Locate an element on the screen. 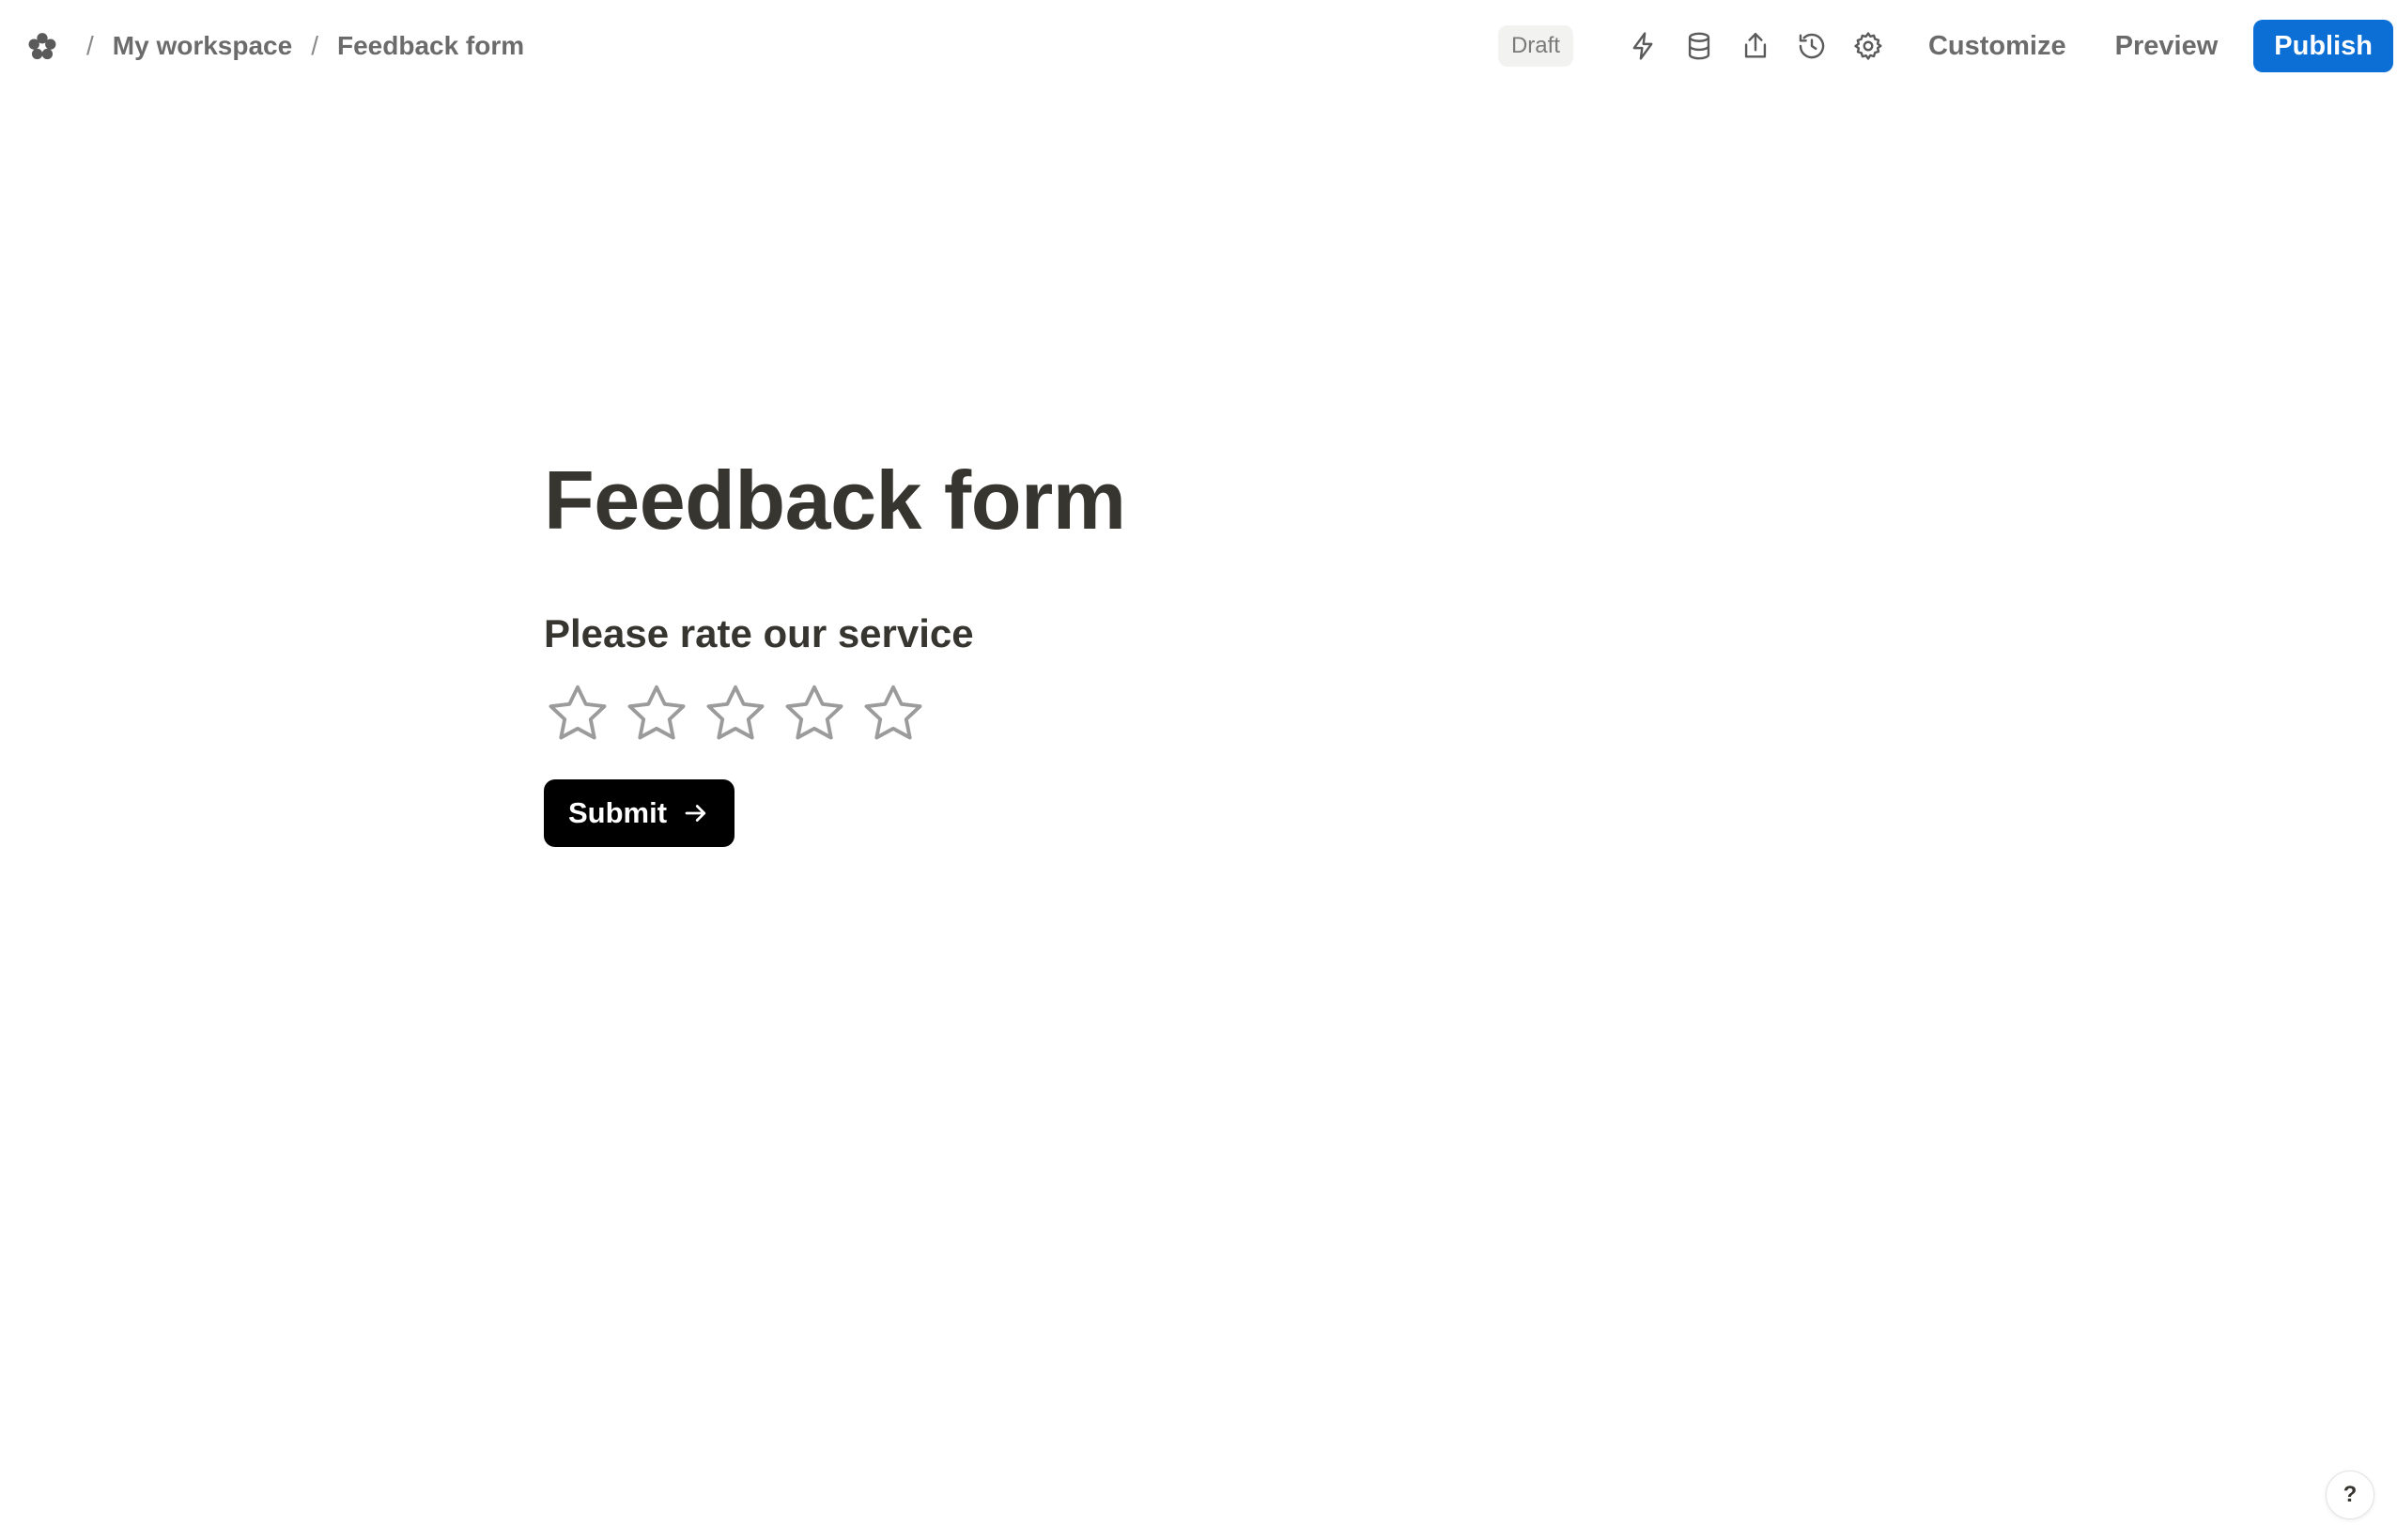  submit-button: Submit is located at coordinates (640, 812).